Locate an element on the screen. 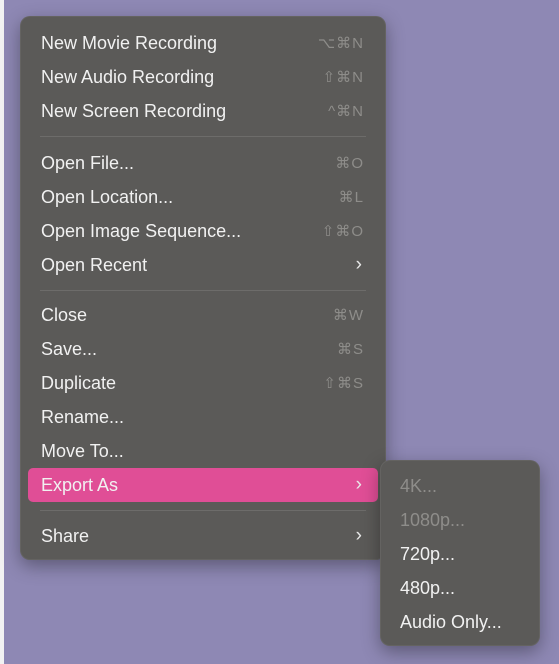  menu-item-new-screen-recording: New Screen Recording ^⌘N is located at coordinates (203, 111).